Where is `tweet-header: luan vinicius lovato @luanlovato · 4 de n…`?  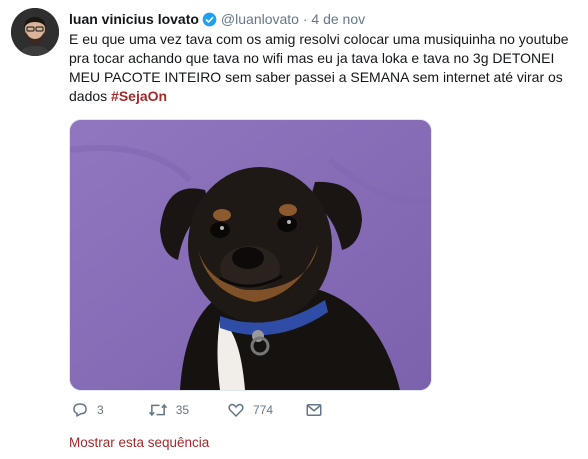 tweet-header: luan vinicius lovato @luanlovato · 4 de n… is located at coordinates (217, 19).